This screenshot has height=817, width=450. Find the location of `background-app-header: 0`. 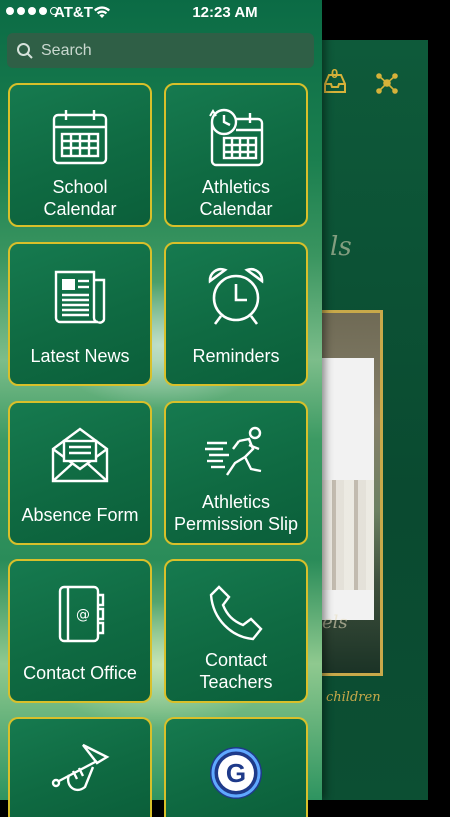

background-app-header: 0 is located at coordinates (372, 84).